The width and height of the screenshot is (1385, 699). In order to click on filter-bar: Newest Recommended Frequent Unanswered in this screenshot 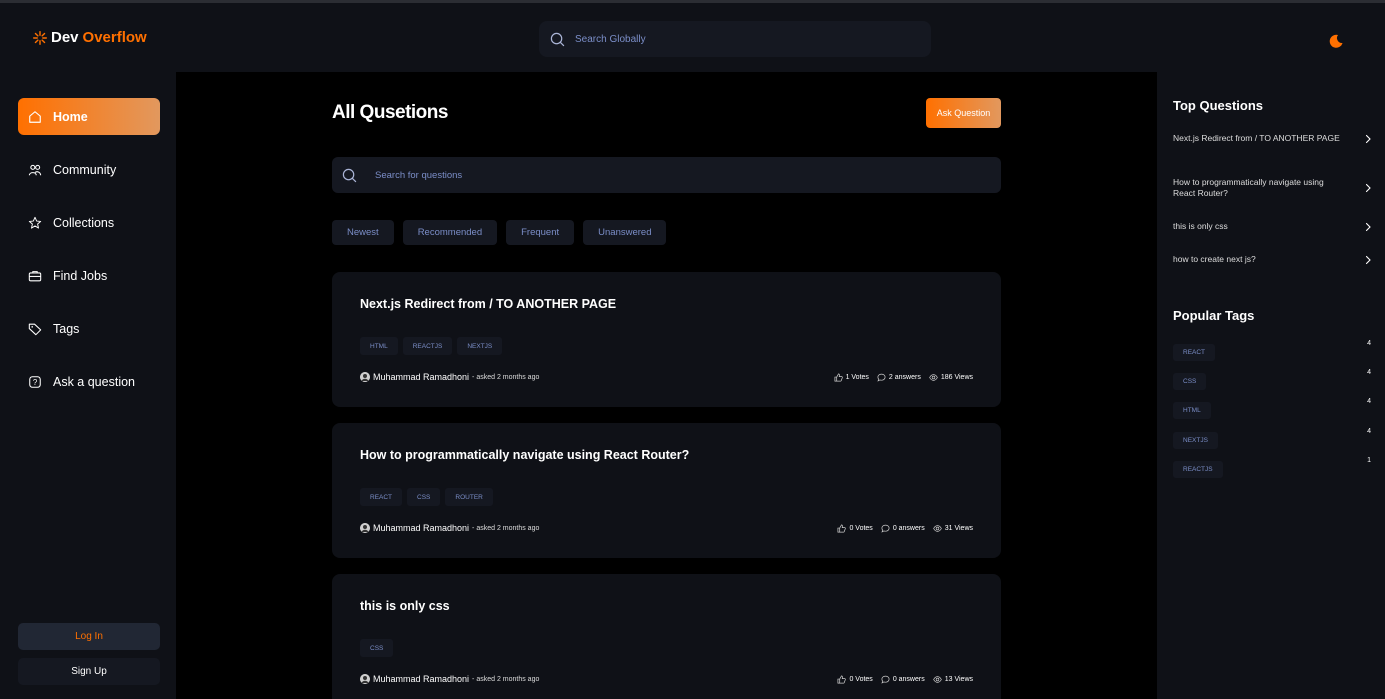, I will do `click(499, 232)`.